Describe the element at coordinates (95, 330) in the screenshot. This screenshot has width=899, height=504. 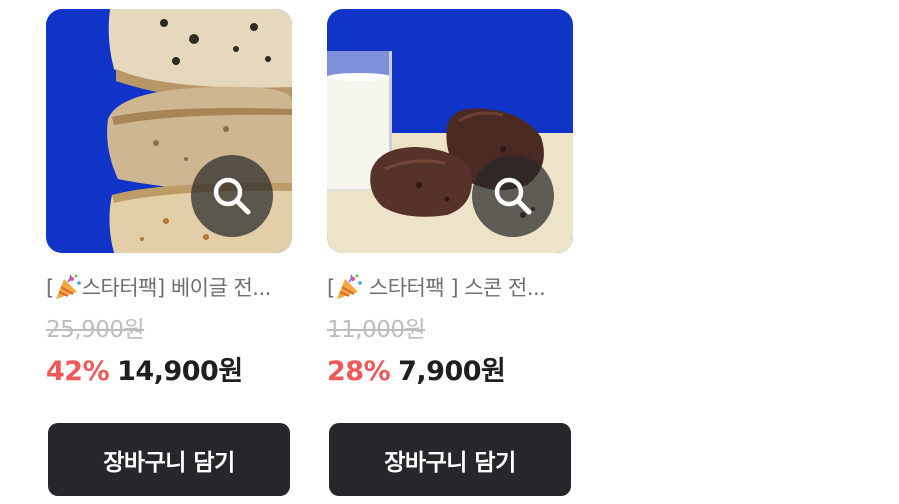
I see `original-price: 25,900원` at that location.